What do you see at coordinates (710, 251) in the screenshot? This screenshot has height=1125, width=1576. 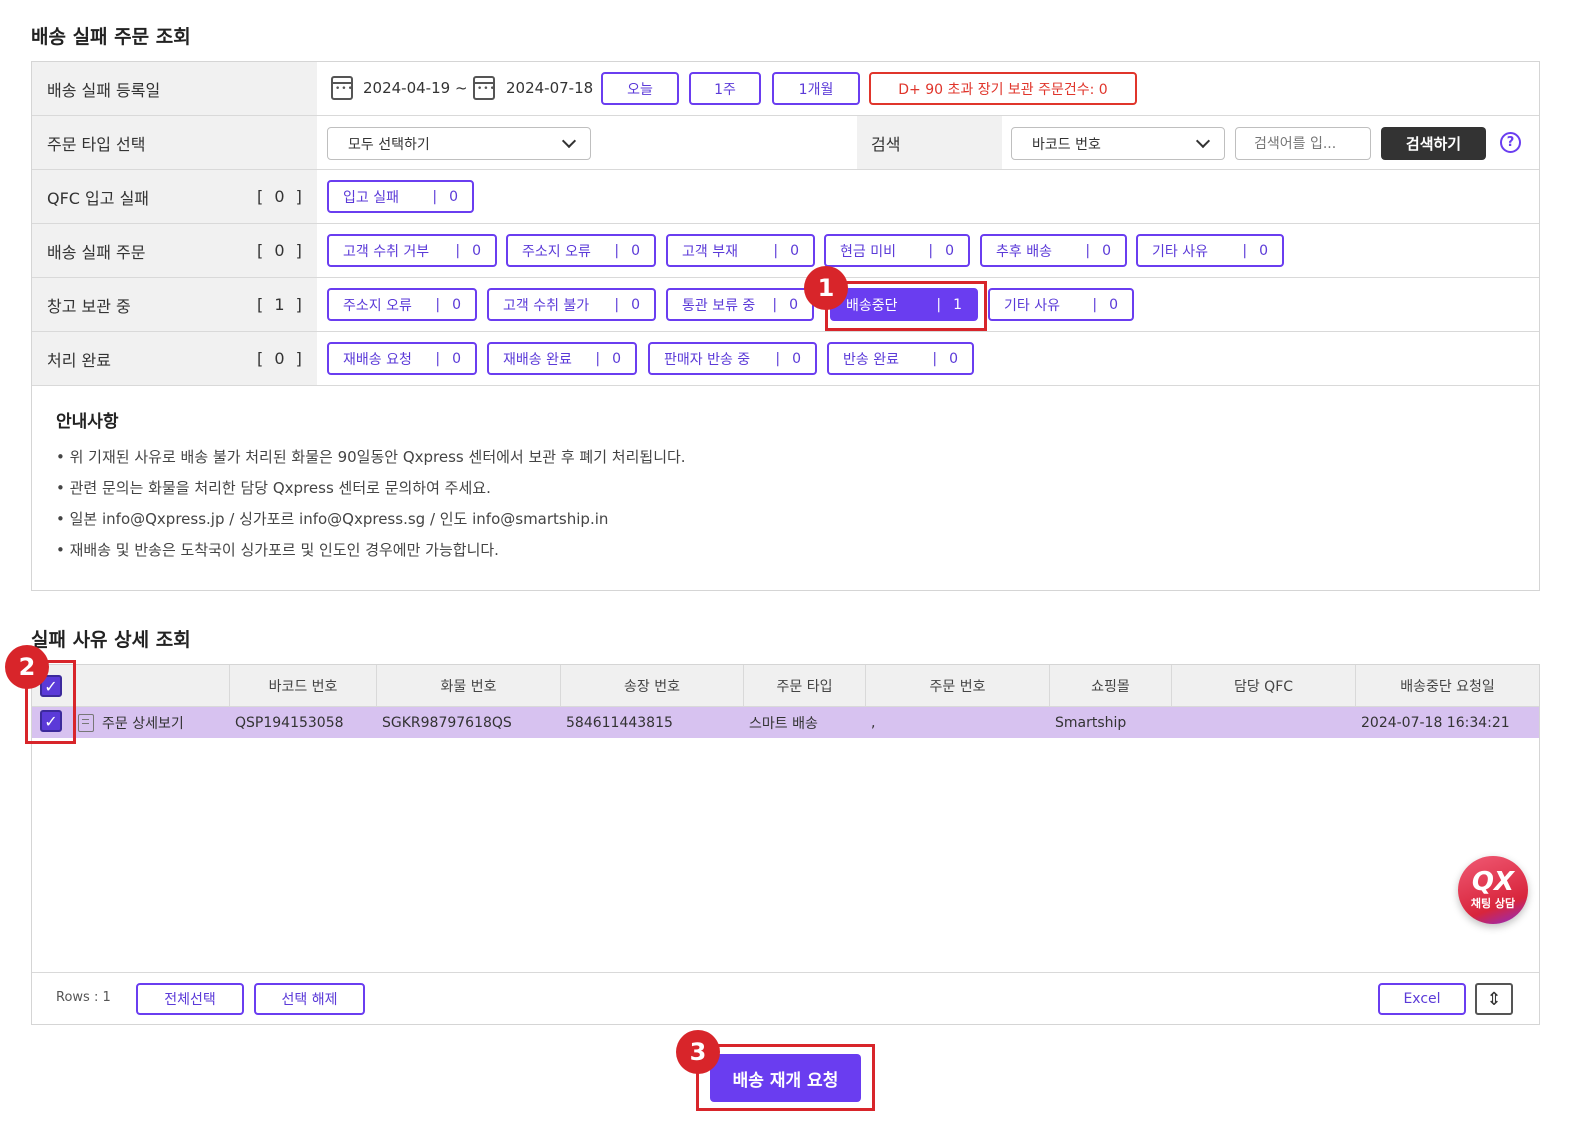 I see `button-label: 고객 부재` at bounding box center [710, 251].